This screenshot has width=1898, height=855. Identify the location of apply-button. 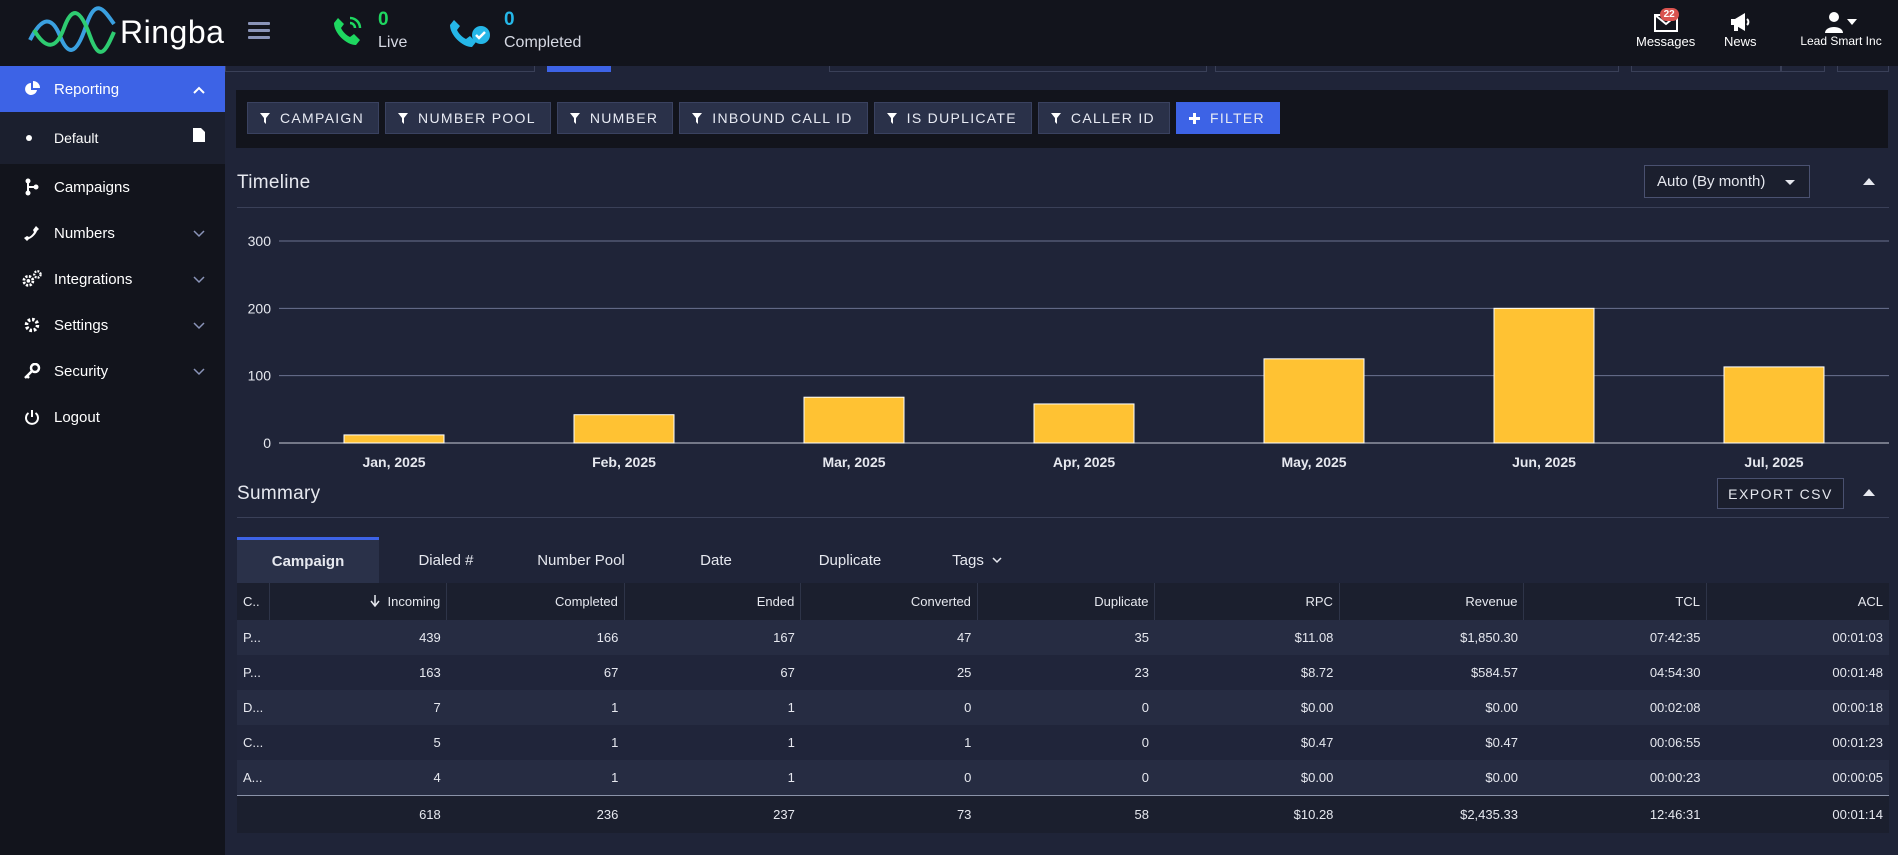
(579, 69).